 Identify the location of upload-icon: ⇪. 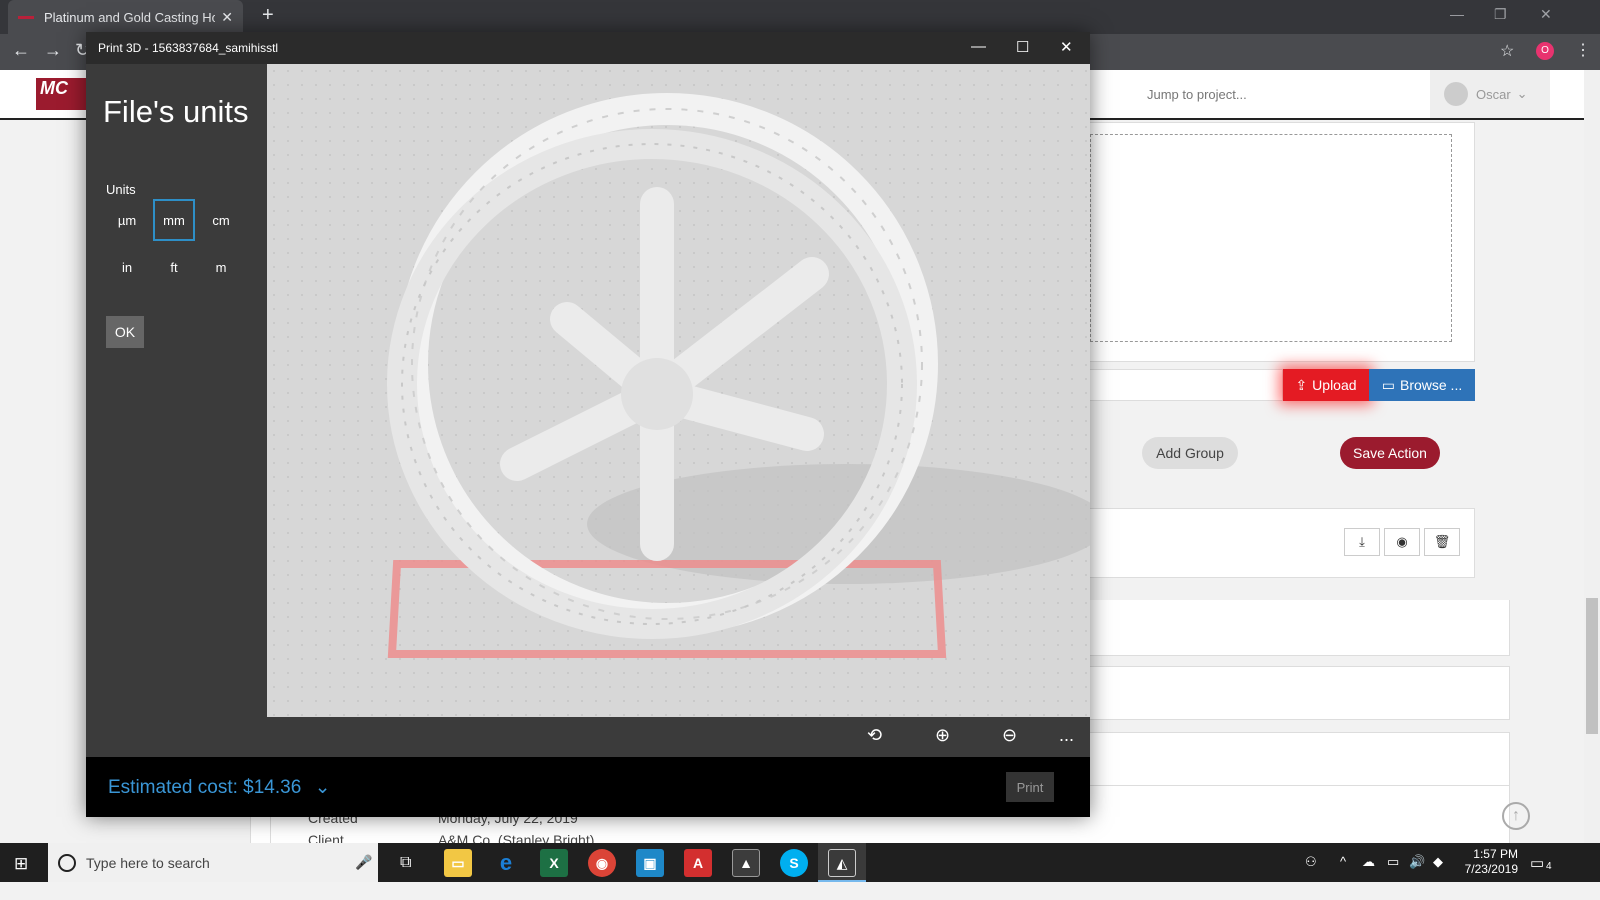
(1301, 384).